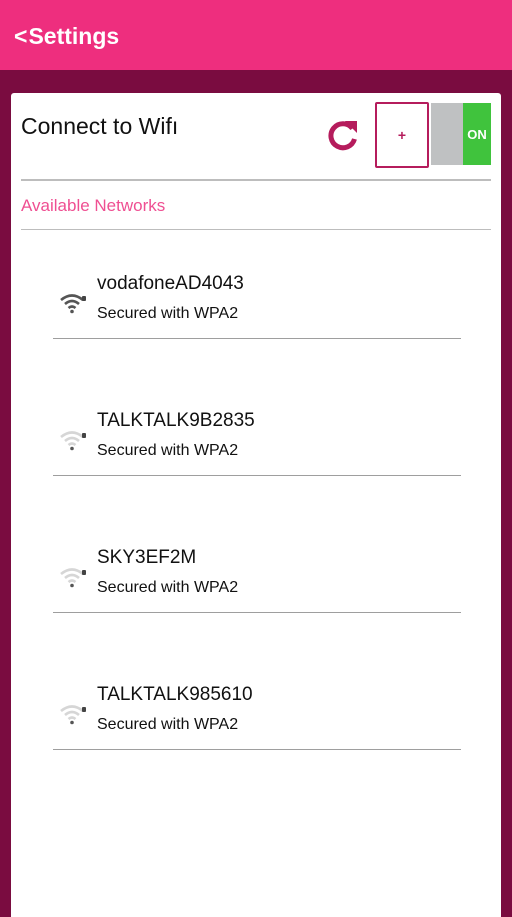 The height and width of the screenshot is (917, 512). I want to click on network-name: TALKTALK985610, so click(175, 694).